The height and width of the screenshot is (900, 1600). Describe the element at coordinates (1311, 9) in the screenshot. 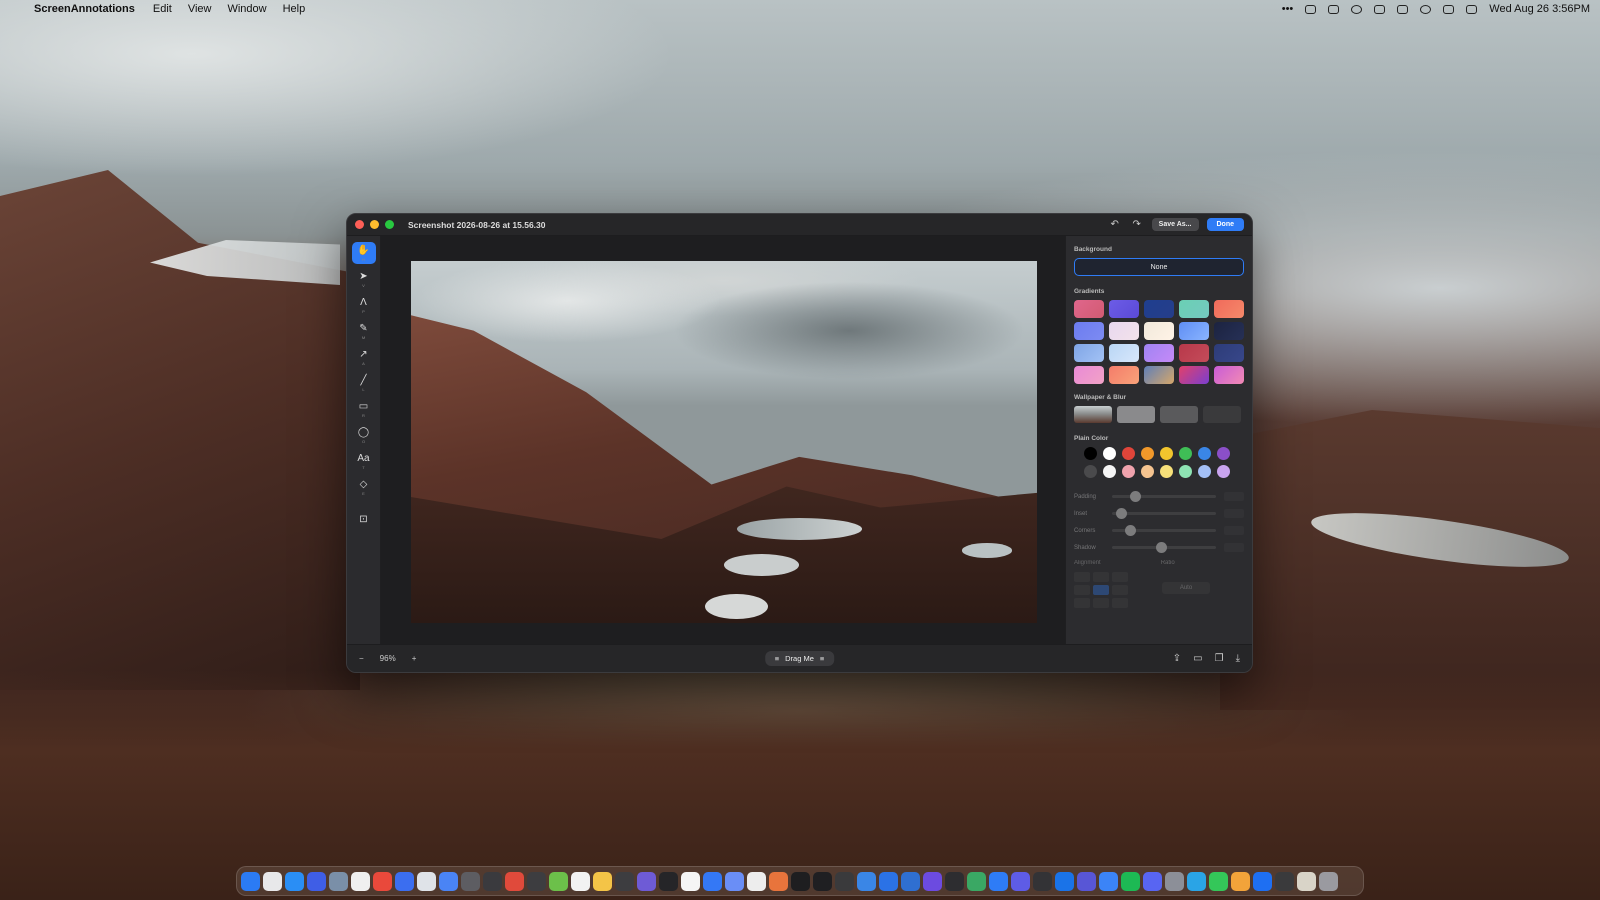

I see `status-icon` at that location.